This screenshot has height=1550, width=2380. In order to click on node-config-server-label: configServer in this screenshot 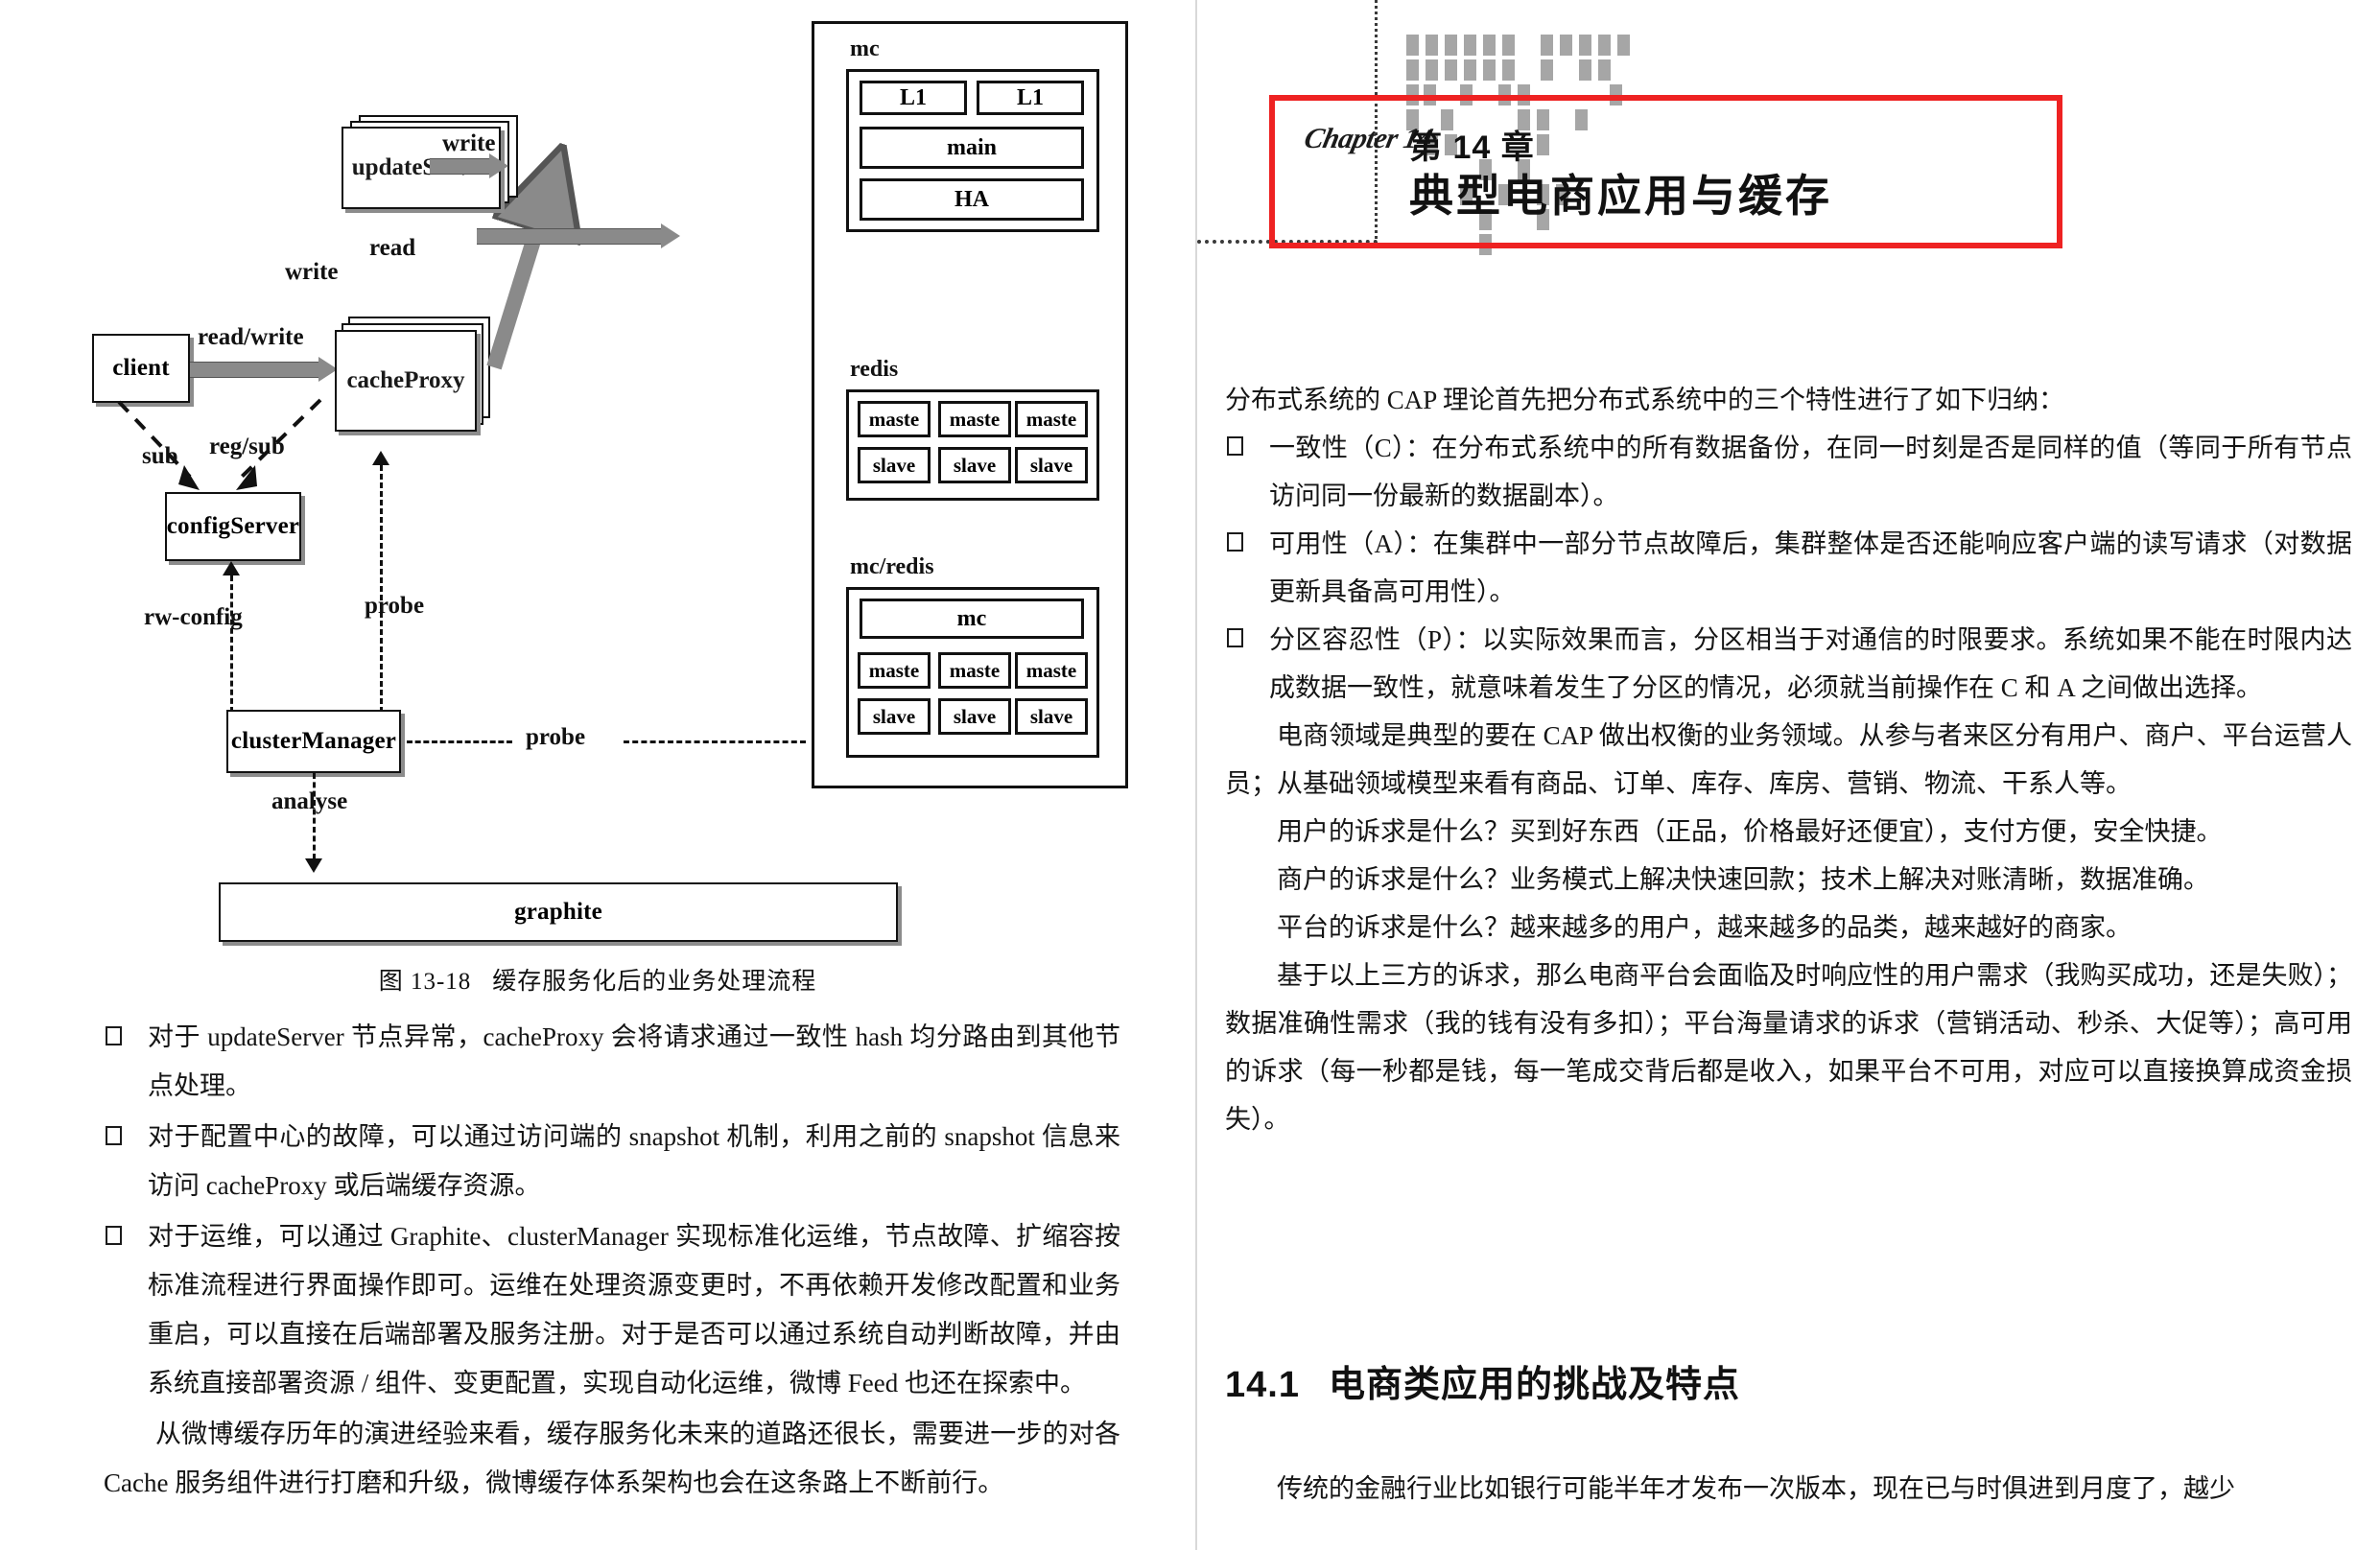, I will do `click(233, 526)`.